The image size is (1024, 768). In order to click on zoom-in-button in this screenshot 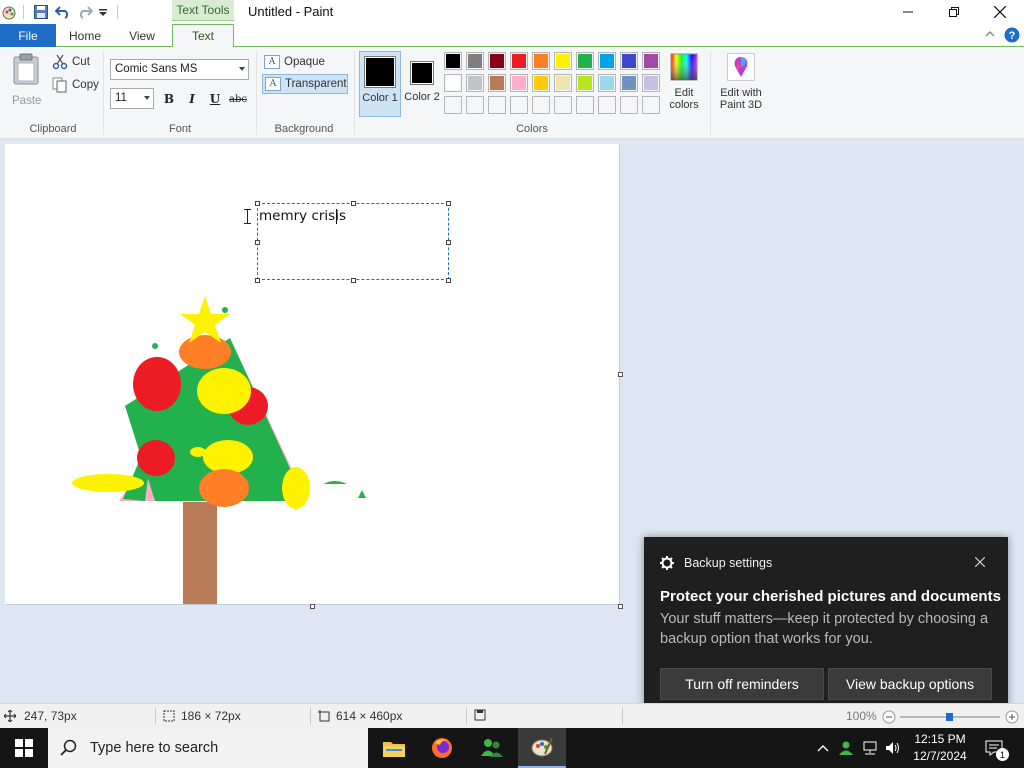, I will do `click(1012, 718)`.